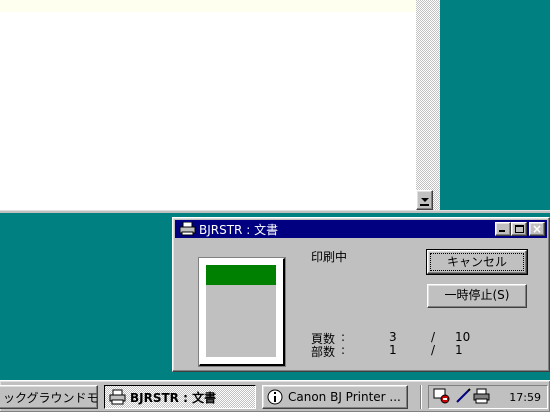  I want to click on minimize-button, so click(503, 229).